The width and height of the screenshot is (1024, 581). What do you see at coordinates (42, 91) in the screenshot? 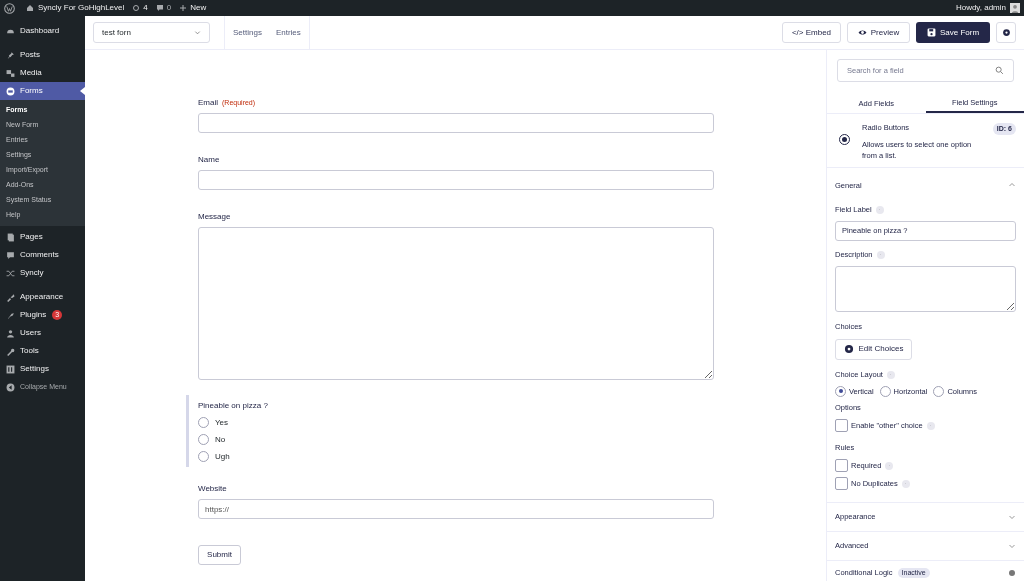
I see `sidebar-item: Forms` at bounding box center [42, 91].